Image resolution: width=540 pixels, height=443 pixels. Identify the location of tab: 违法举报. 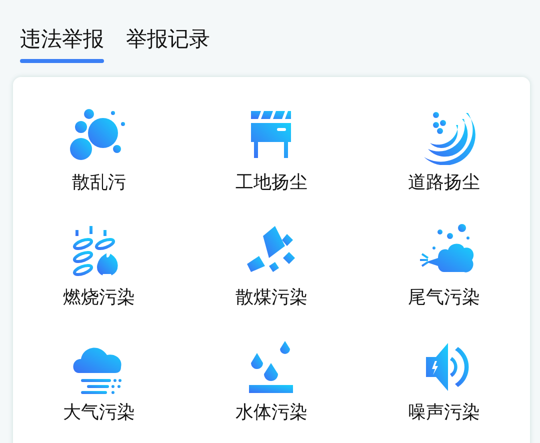
(62, 43).